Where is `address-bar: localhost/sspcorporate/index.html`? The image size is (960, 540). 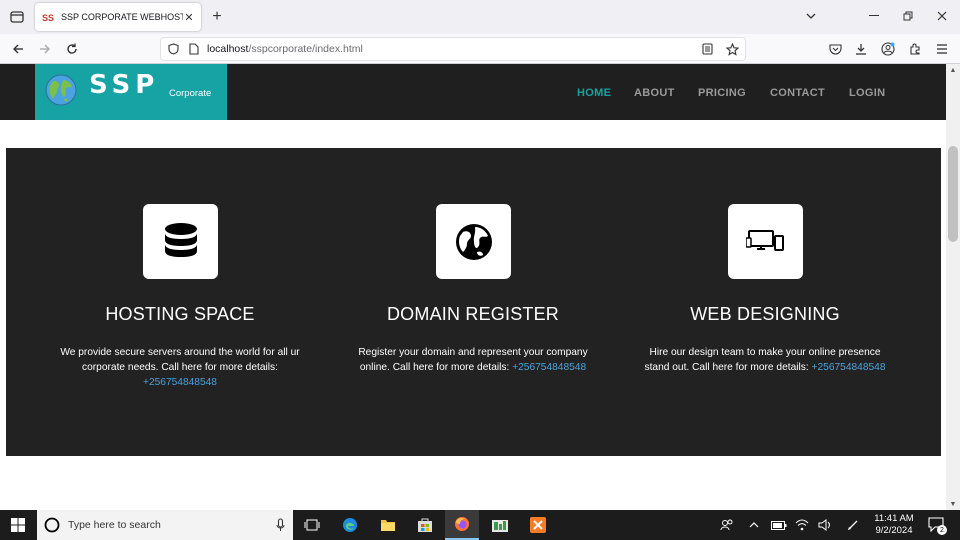 address-bar: localhost/sspcorporate/index.html is located at coordinates (453, 49).